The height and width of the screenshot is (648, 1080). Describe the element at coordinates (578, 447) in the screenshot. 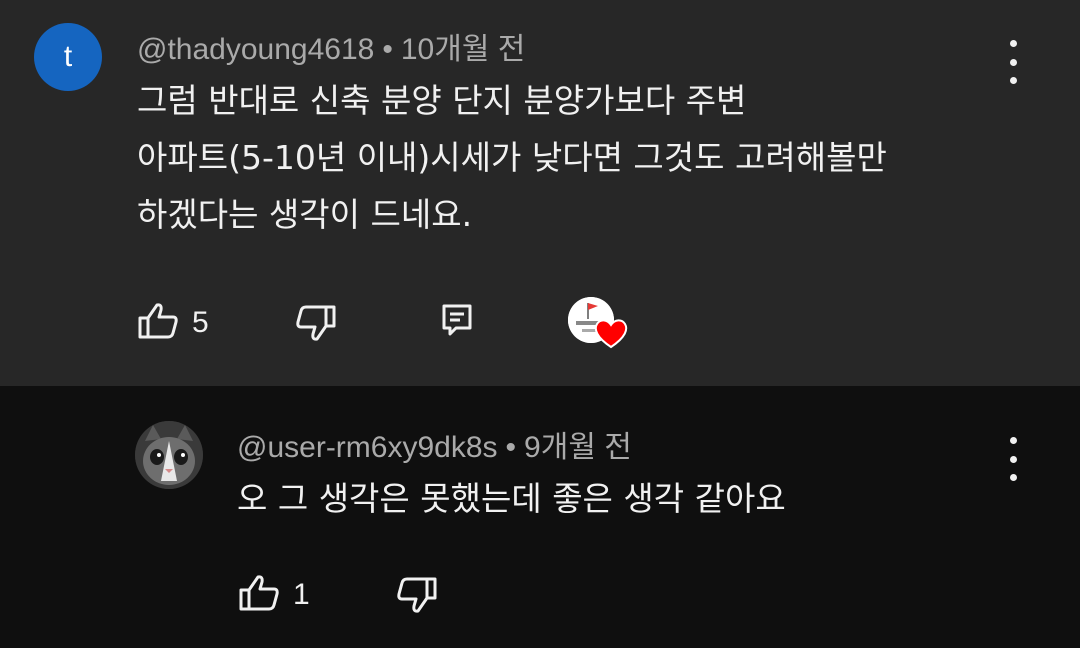

I see `reply-time: 9개월 전` at that location.